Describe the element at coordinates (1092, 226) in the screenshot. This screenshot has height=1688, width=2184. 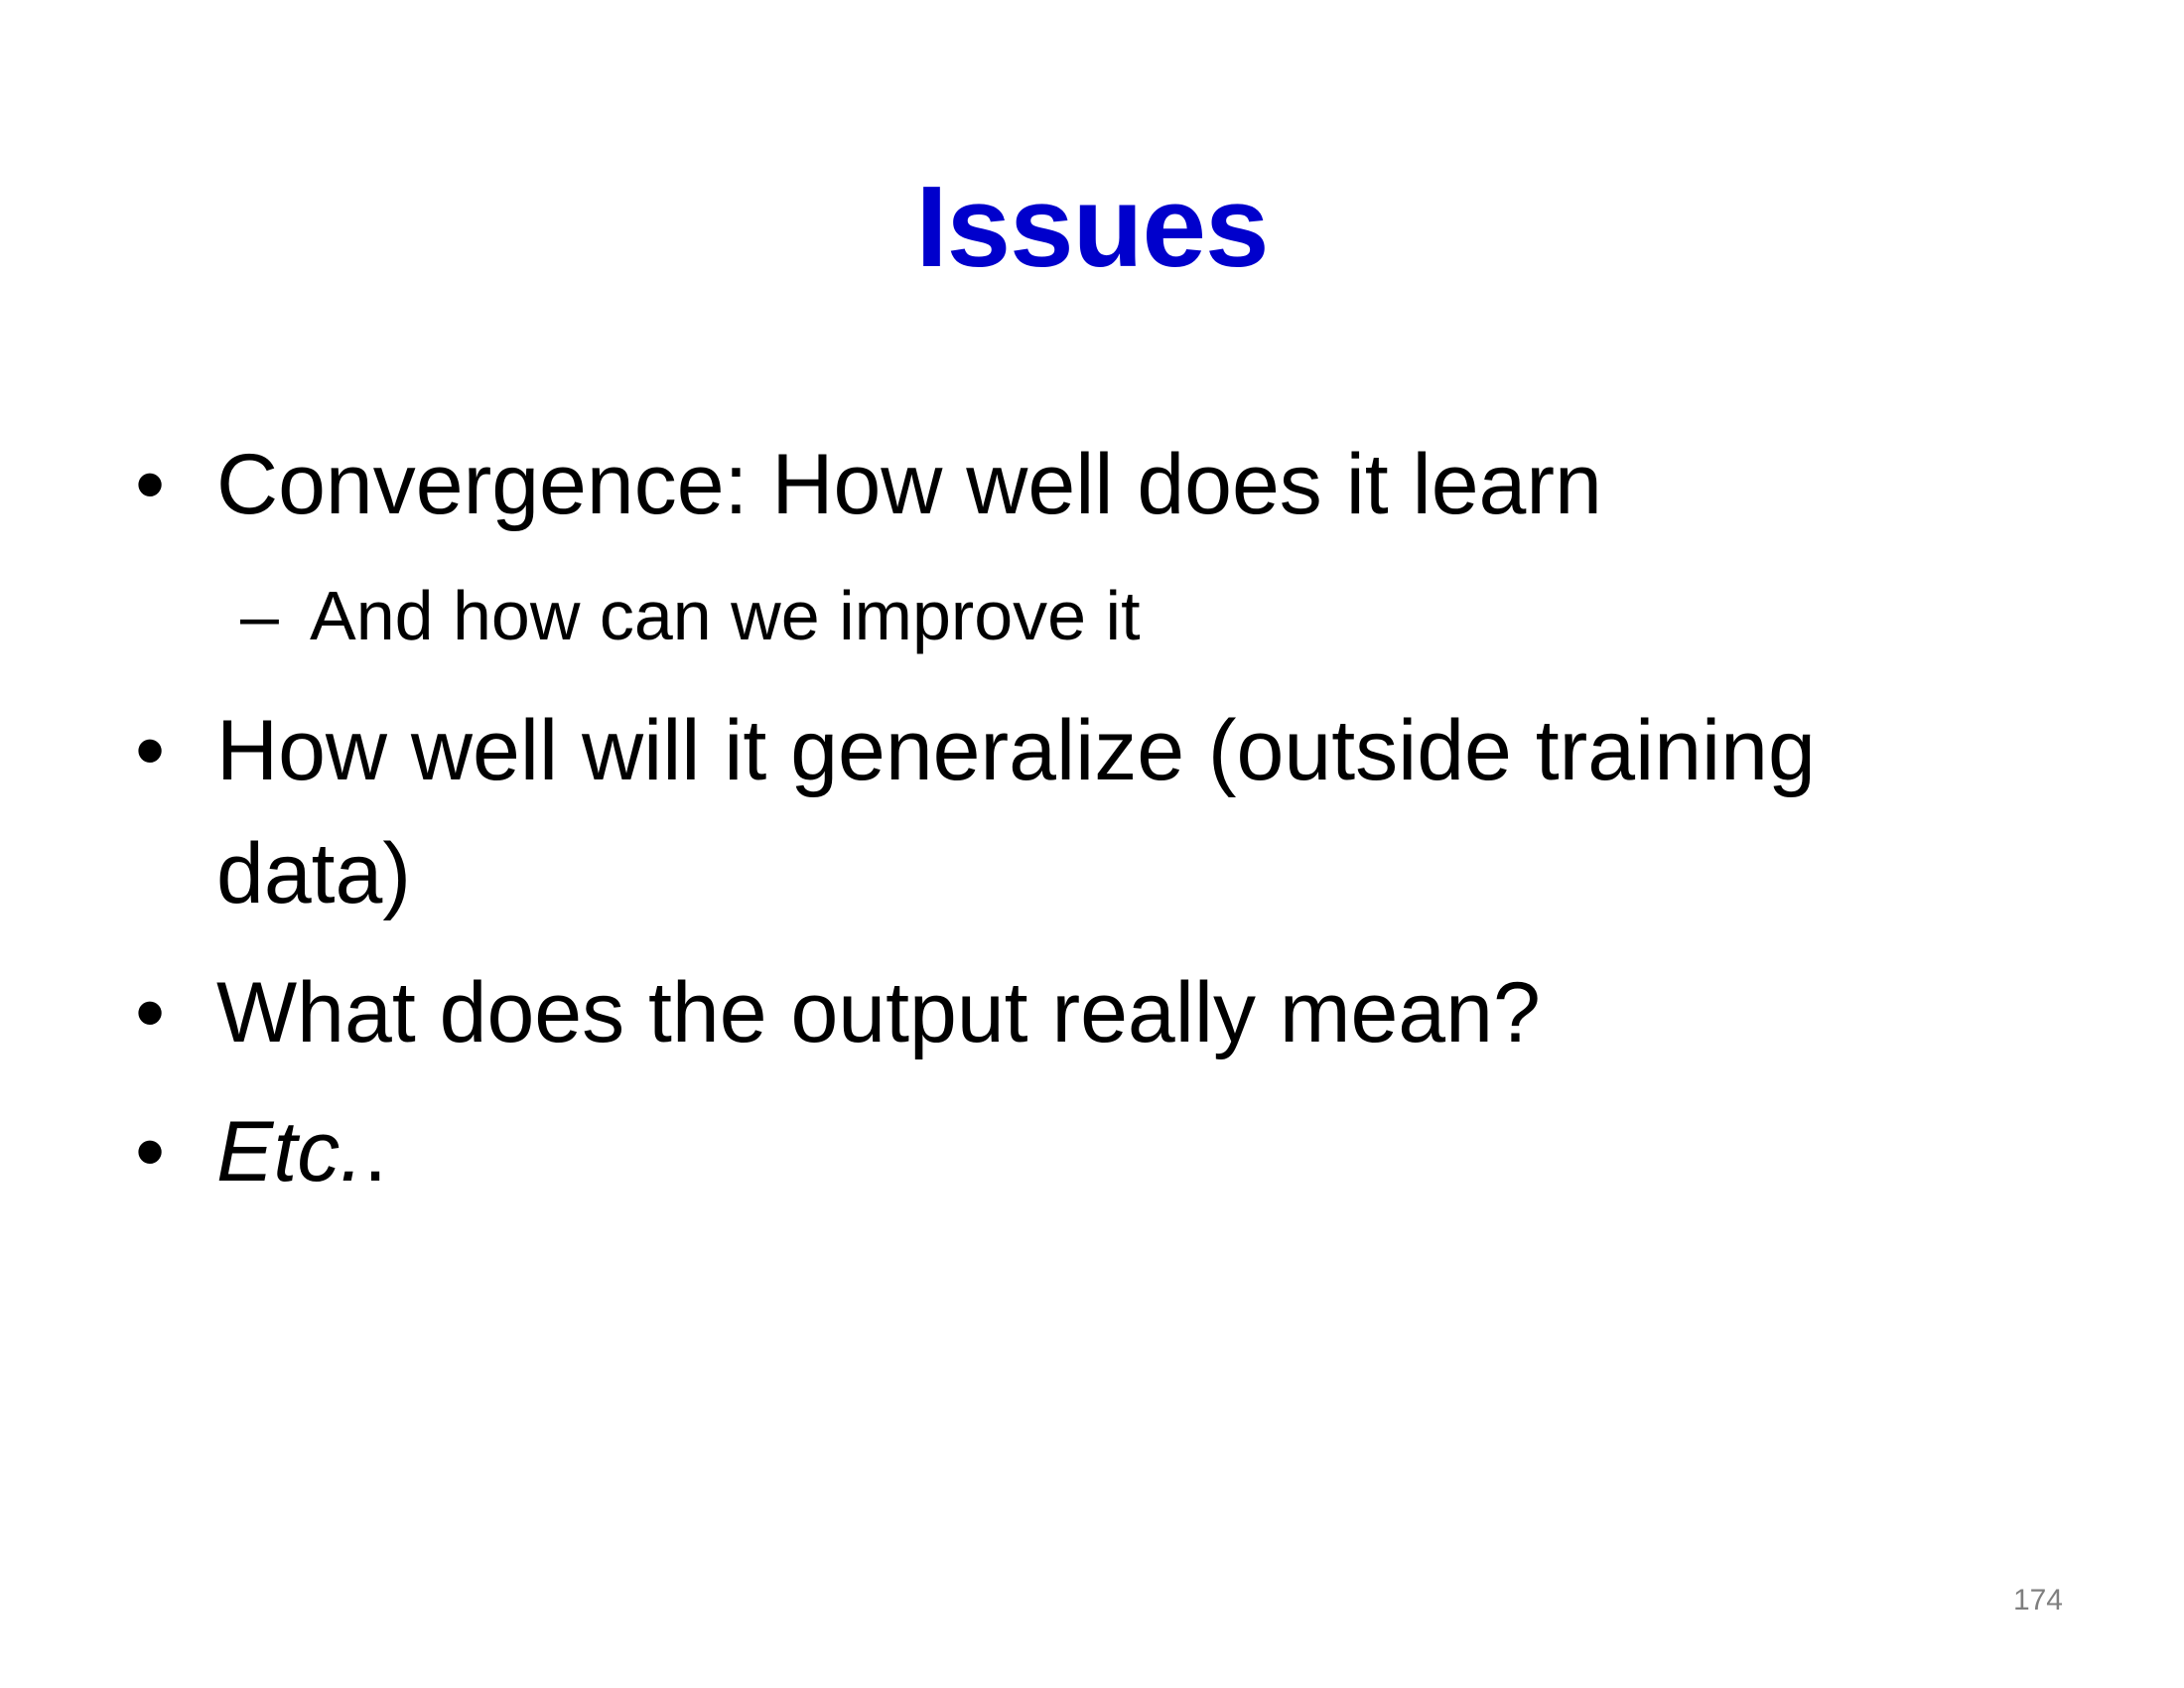
I see `slide-title: Issues` at that location.